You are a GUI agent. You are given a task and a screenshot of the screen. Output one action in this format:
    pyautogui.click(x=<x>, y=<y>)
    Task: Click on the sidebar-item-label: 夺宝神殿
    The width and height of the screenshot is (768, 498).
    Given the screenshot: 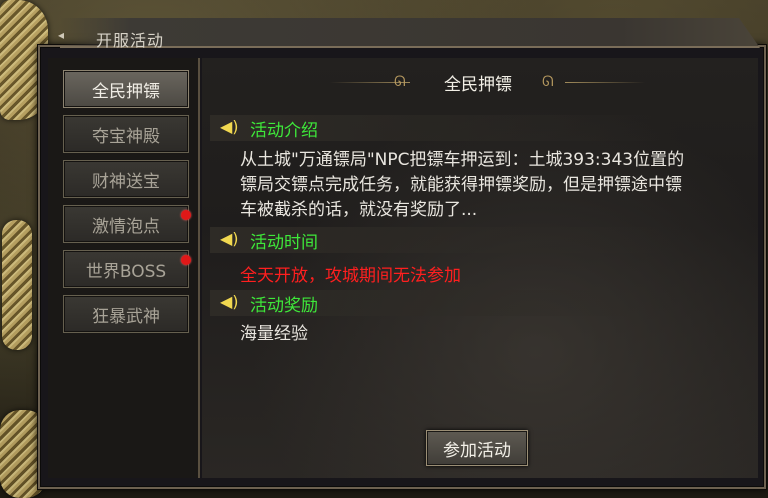 What is the action you would take?
    pyautogui.click(x=126, y=136)
    